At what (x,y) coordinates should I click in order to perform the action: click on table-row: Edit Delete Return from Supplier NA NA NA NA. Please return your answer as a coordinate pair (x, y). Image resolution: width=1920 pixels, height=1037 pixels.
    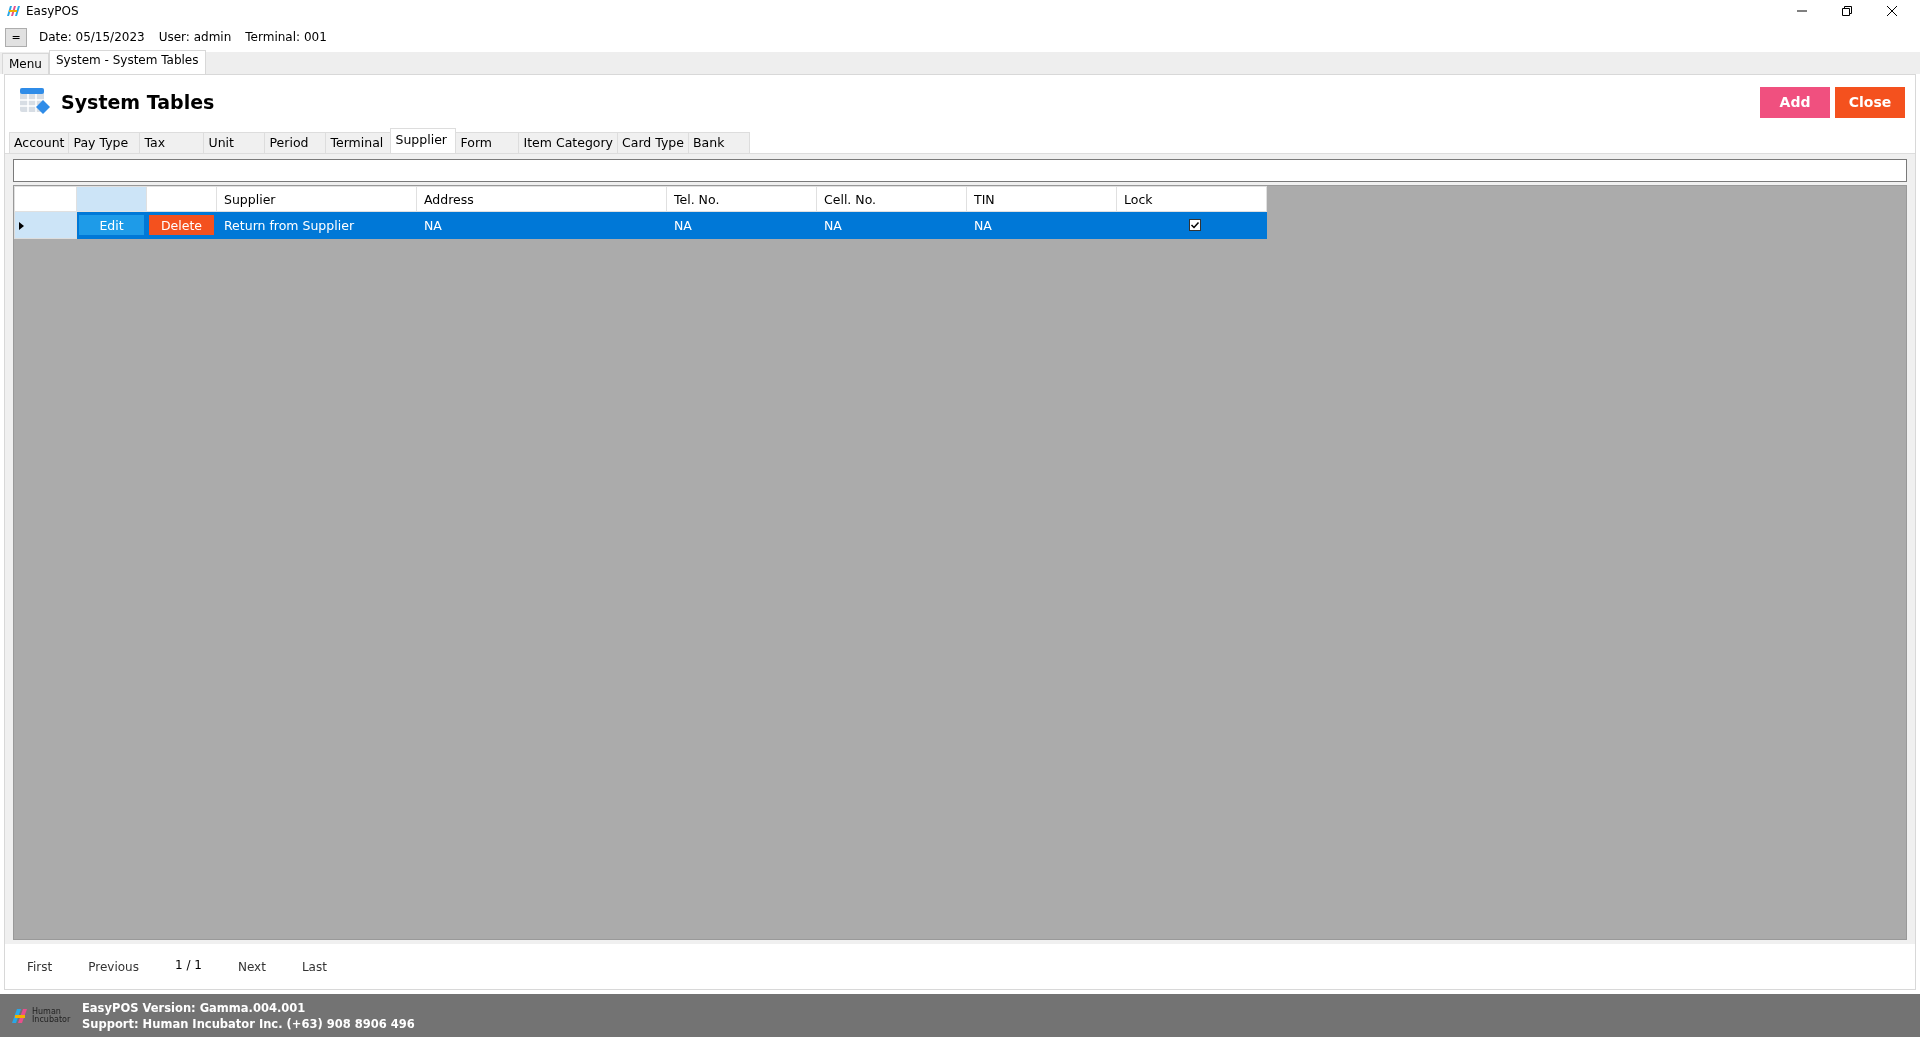
    Looking at the image, I should click on (640, 225).